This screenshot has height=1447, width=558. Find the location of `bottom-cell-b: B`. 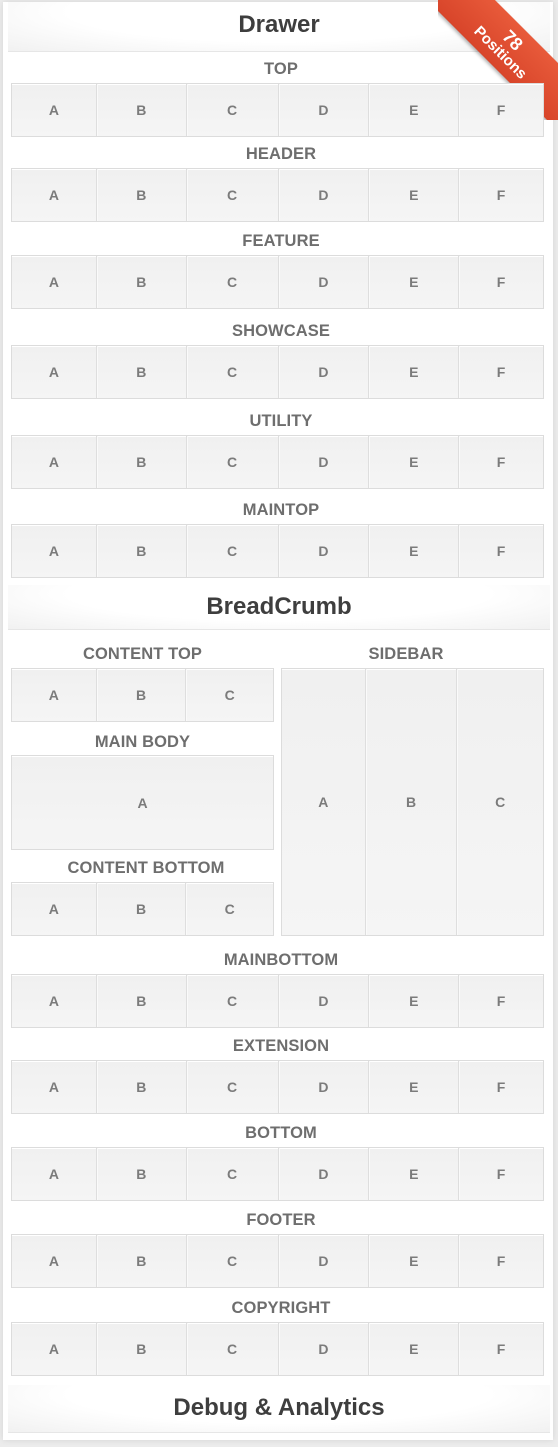

bottom-cell-b: B is located at coordinates (142, 1174).